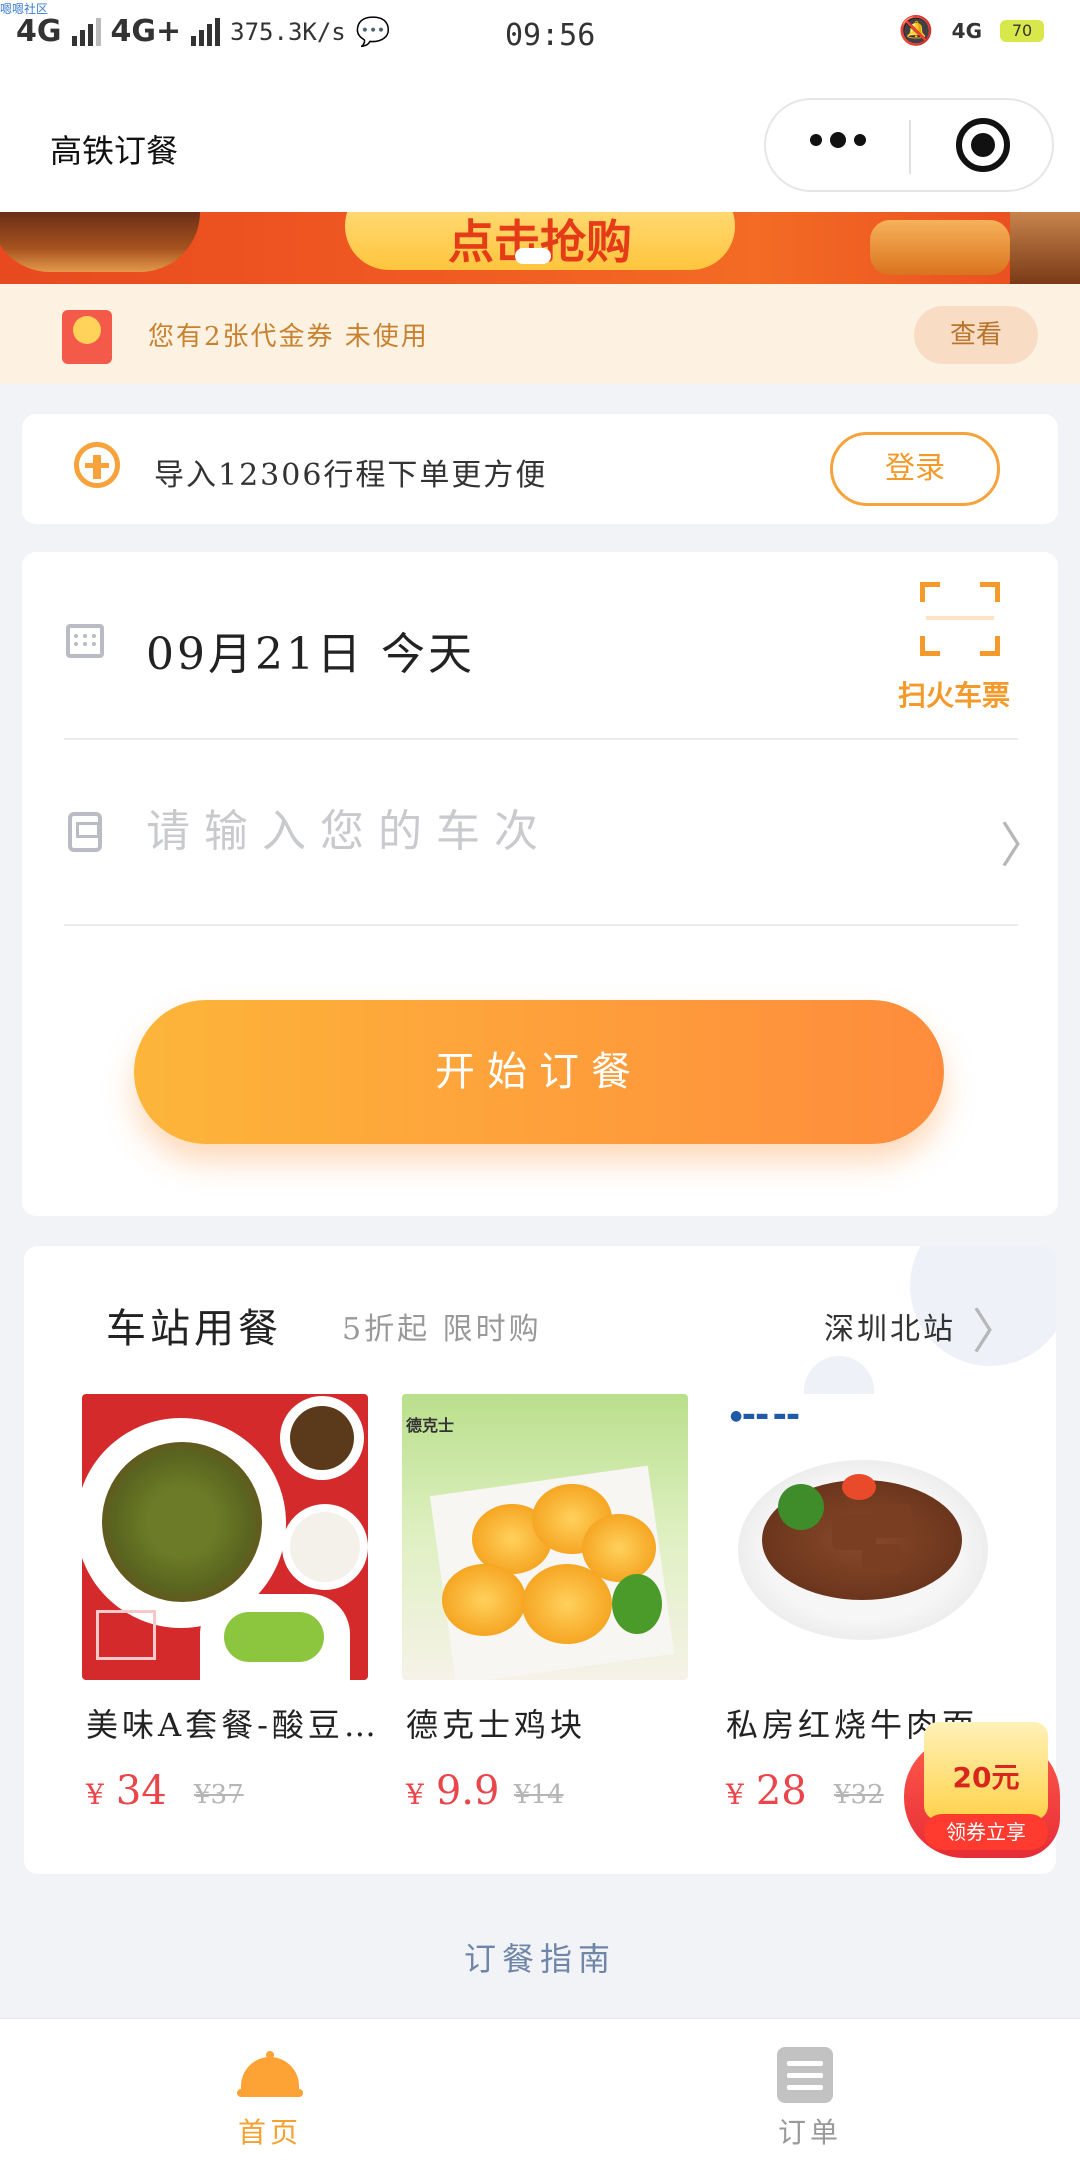  I want to click on food-image, so click(940, 247).